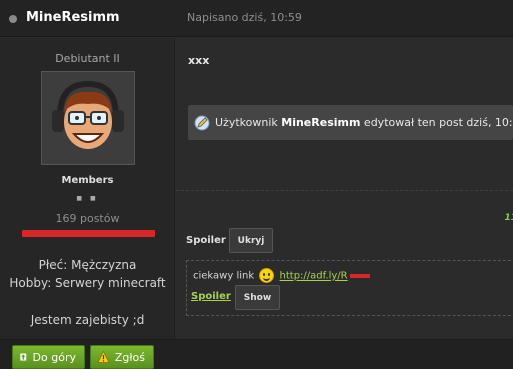  Describe the element at coordinates (54, 357) in the screenshot. I see `back-to-top-label: Do góry` at that location.